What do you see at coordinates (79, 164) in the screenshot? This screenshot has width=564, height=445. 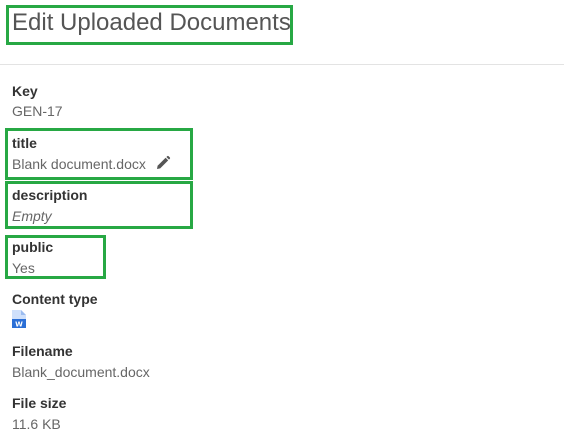 I see `title-value: Blank document.docx` at bounding box center [79, 164].